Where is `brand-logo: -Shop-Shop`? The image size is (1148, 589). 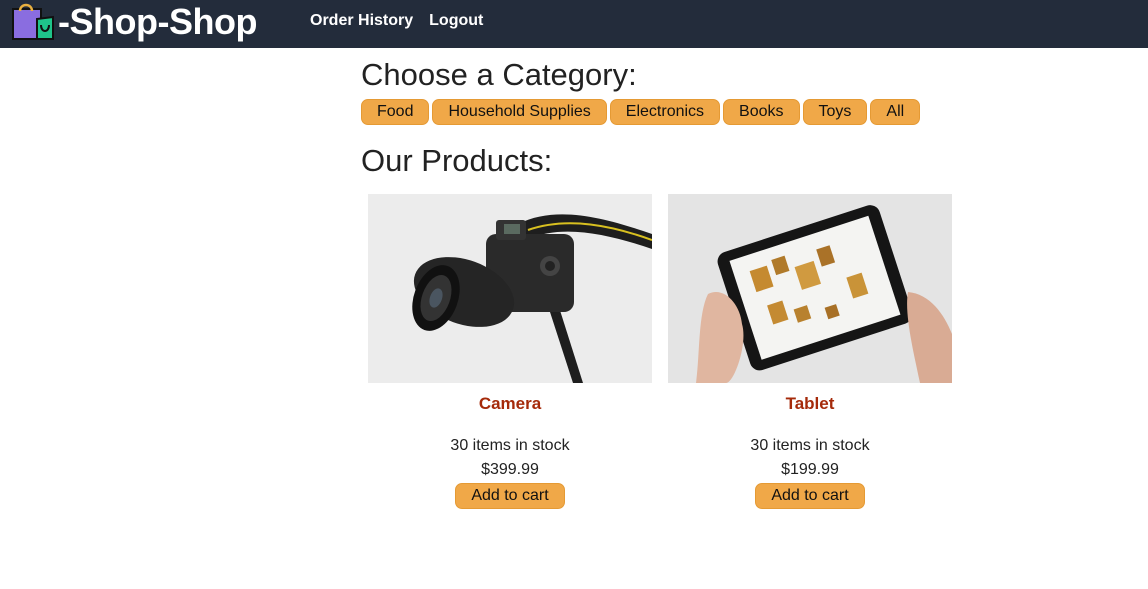 brand-logo: -Shop-Shop is located at coordinates (134, 22).